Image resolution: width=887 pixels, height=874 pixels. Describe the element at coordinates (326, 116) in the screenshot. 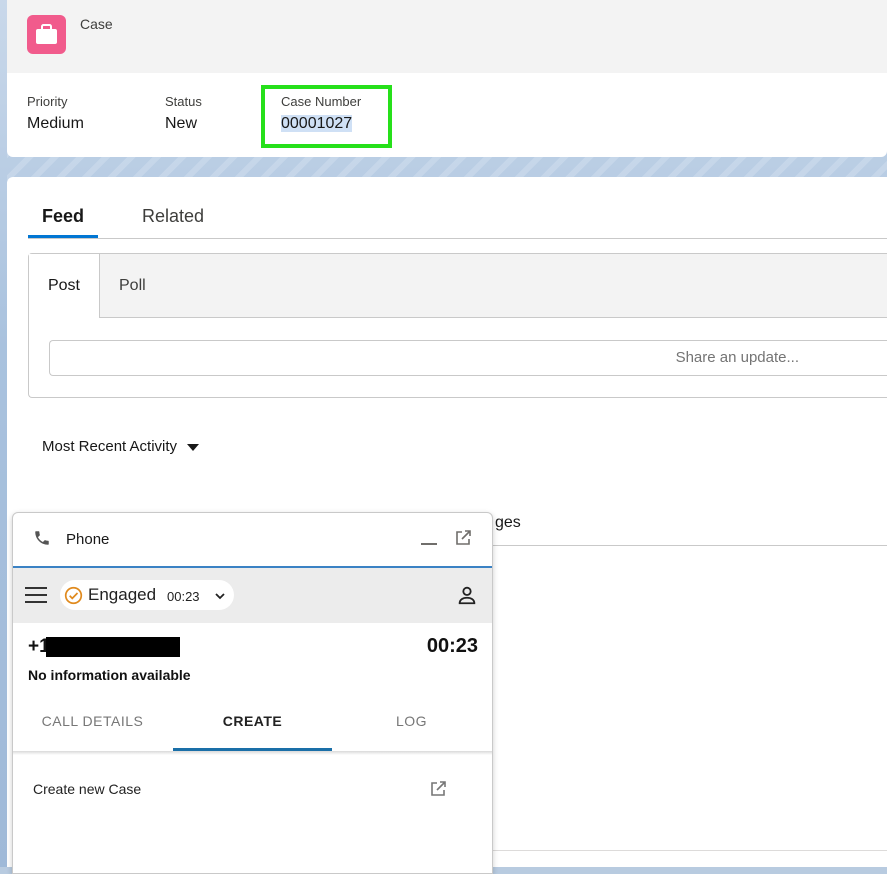

I see `case-number-highlight` at that location.